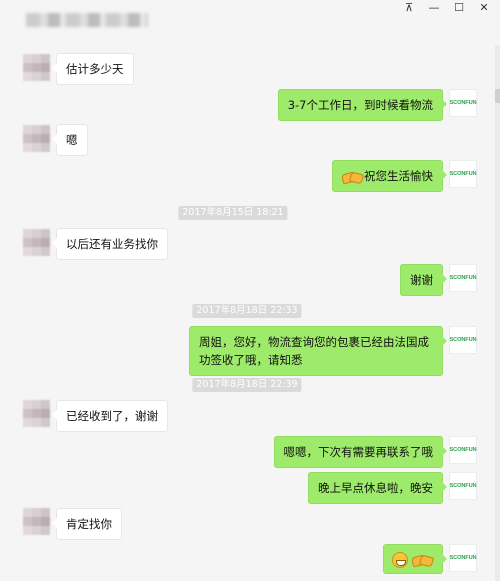  I want to click on message-outgoing: 3-7个工作日，到时候看物流, so click(362, 105).